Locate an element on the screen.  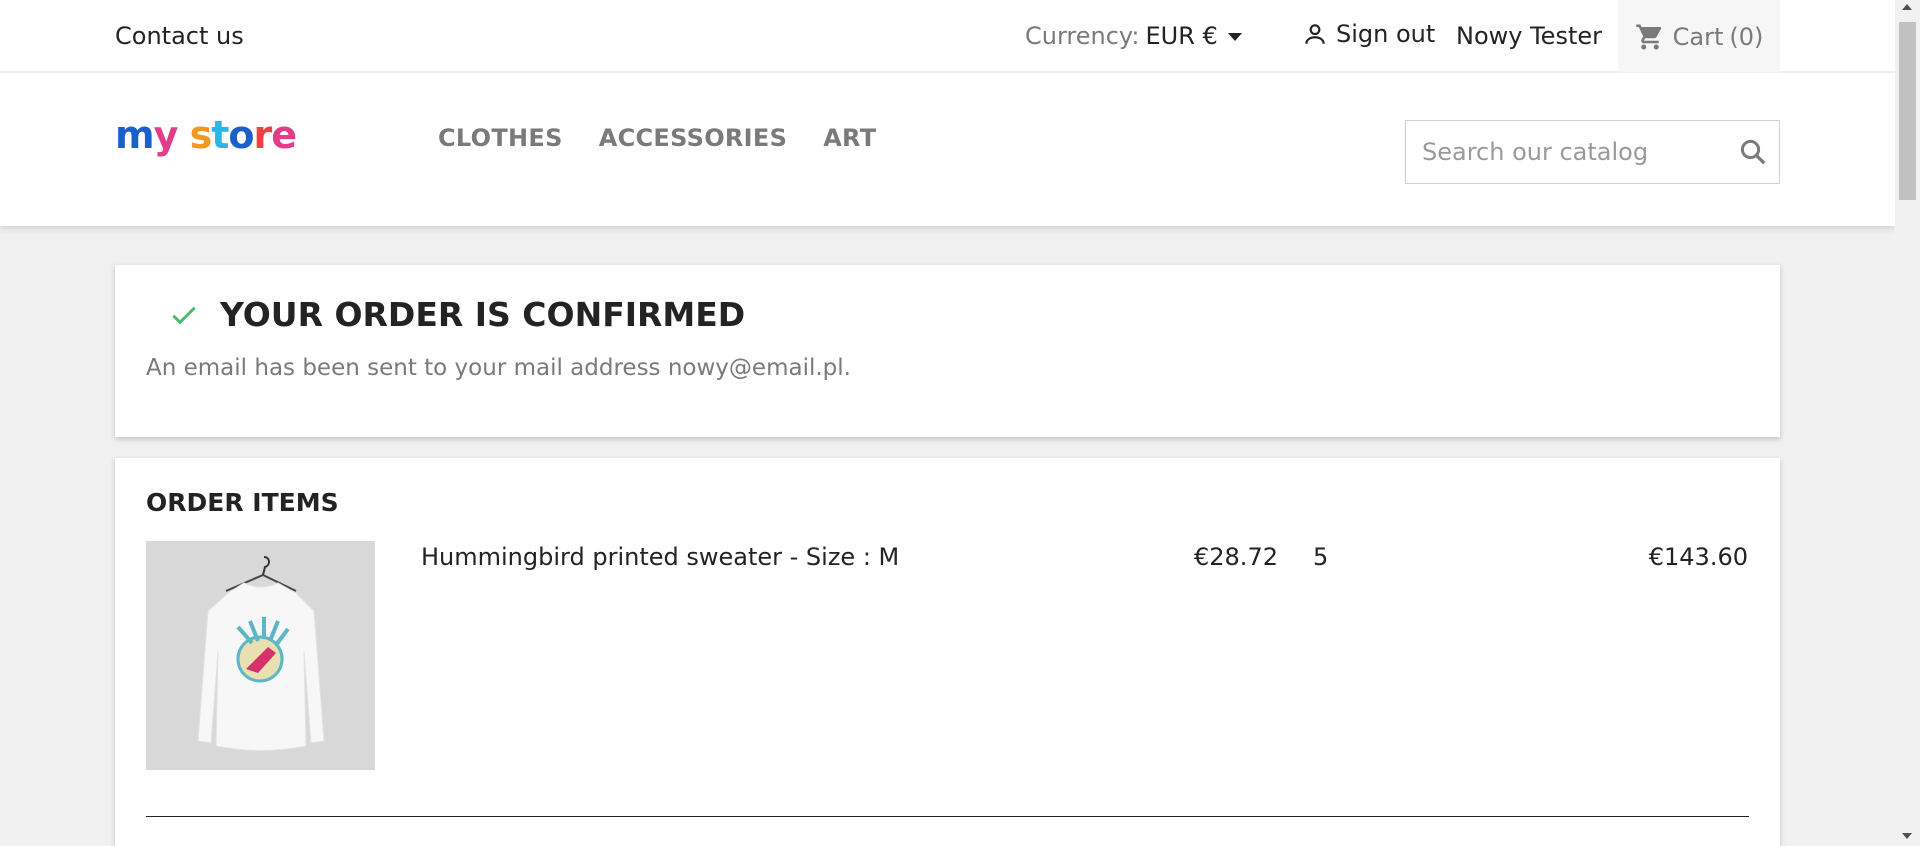
confirmation-heading: YOUR ORDER IS CONFIRMED is located at coordinates (456, 314).